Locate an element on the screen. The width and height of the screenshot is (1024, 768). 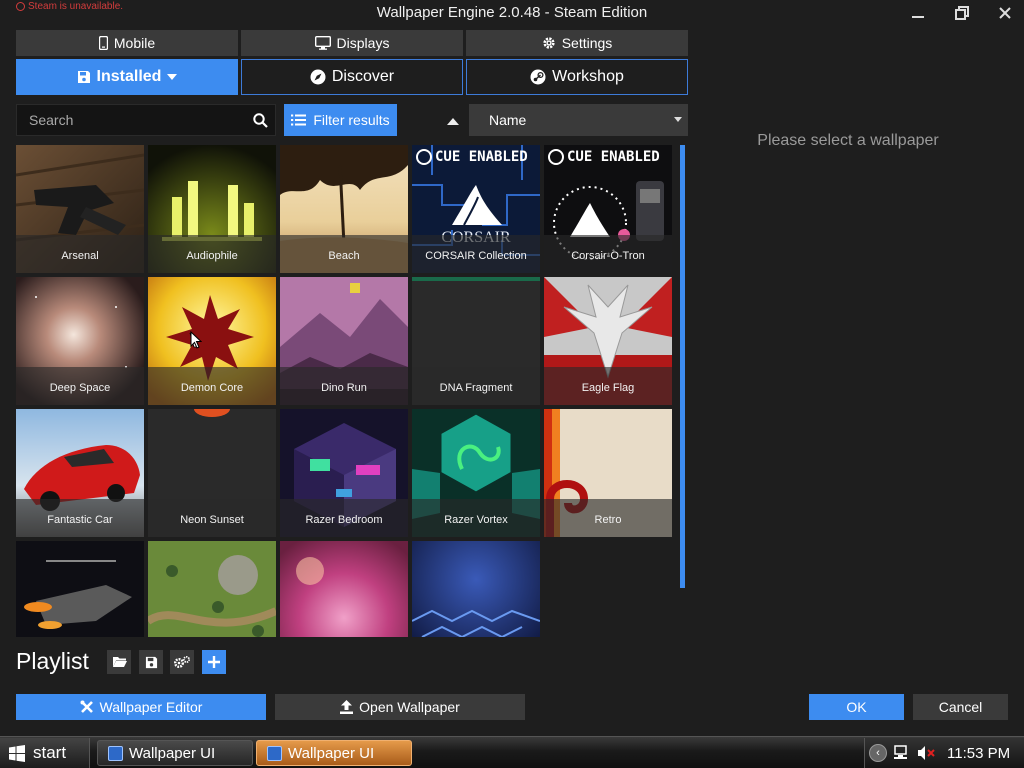
filter-results-label: Filter results is located at coordinates (351, 120).